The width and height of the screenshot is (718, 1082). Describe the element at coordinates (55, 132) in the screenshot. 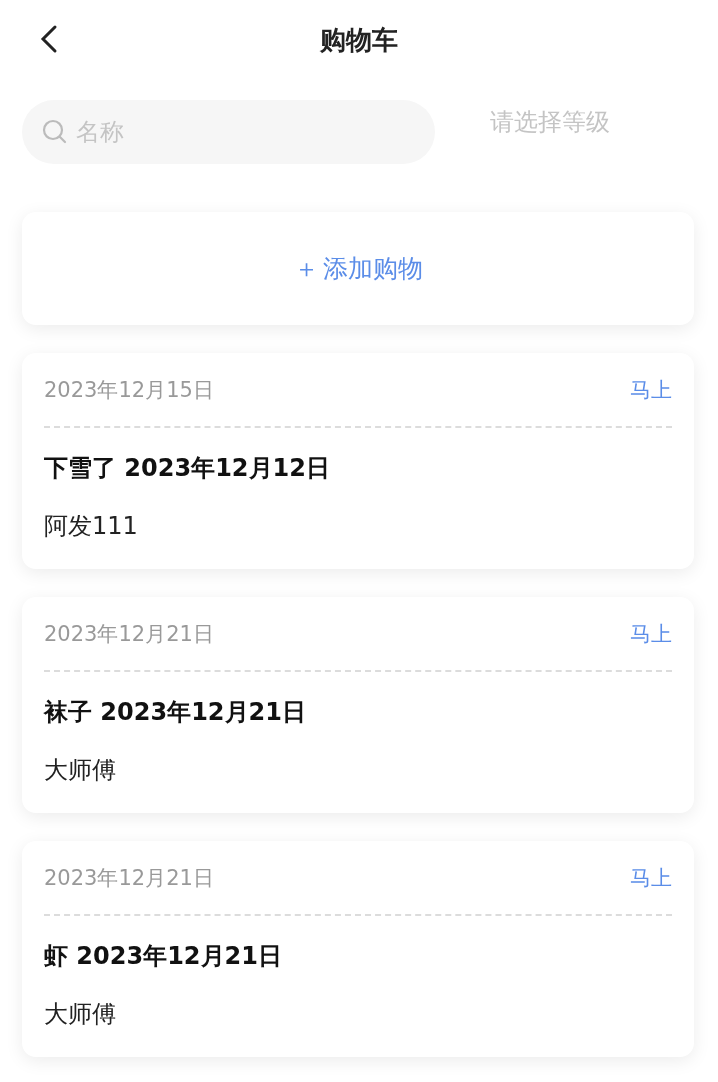

I see `search-icon` at that location.